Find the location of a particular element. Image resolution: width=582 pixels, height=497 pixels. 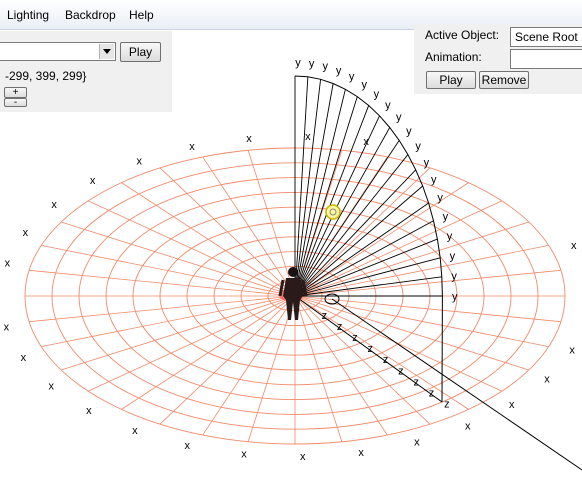

light-marker-icon is located at coordinates (333, 212).